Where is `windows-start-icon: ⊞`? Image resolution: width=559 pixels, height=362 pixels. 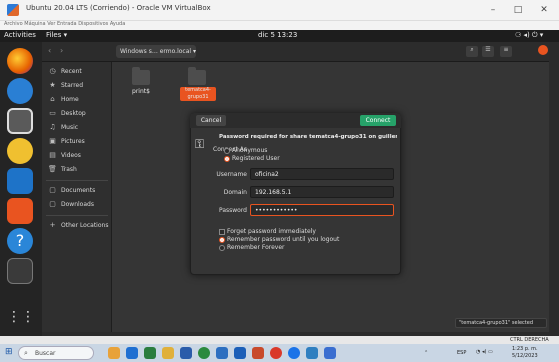
windows-start-icon: ⊞ is located at coordinates (10, 352).